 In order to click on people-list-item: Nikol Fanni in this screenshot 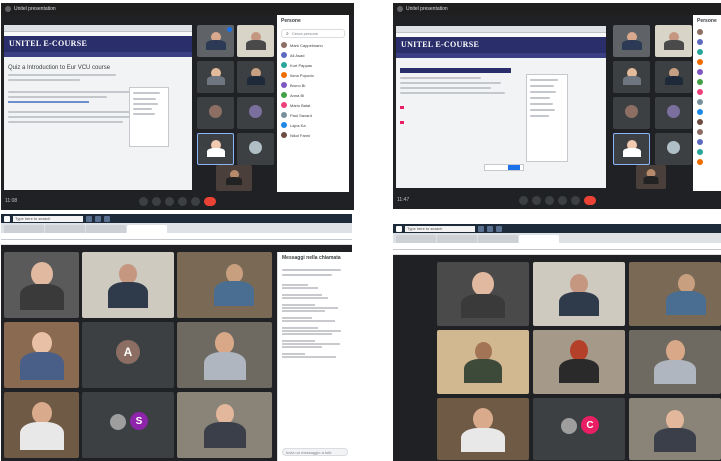, I will do `click(313, 135)`.